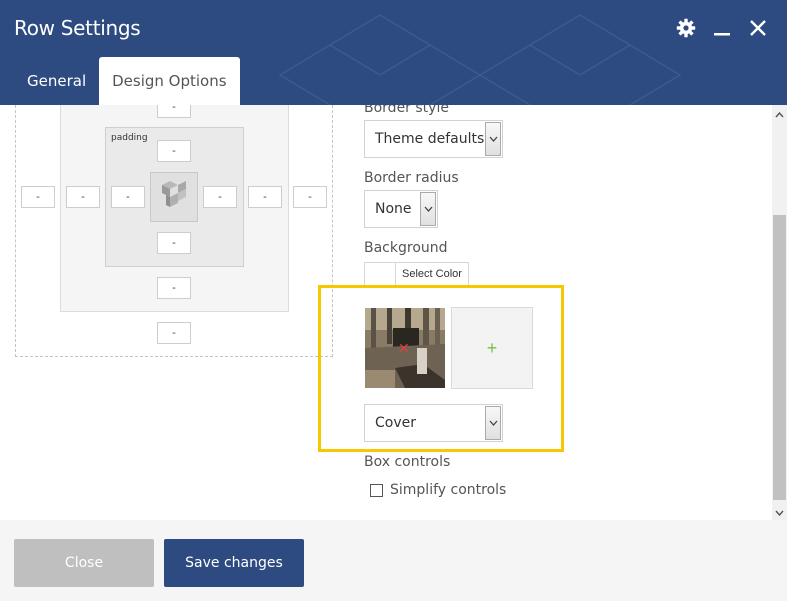 The height and width of the screenshot is (601, 787). What do you see at coordinates (779, 114) in the screenshot?
I see `scroll-up-arrow-icon` at bounding box center [779, 114].